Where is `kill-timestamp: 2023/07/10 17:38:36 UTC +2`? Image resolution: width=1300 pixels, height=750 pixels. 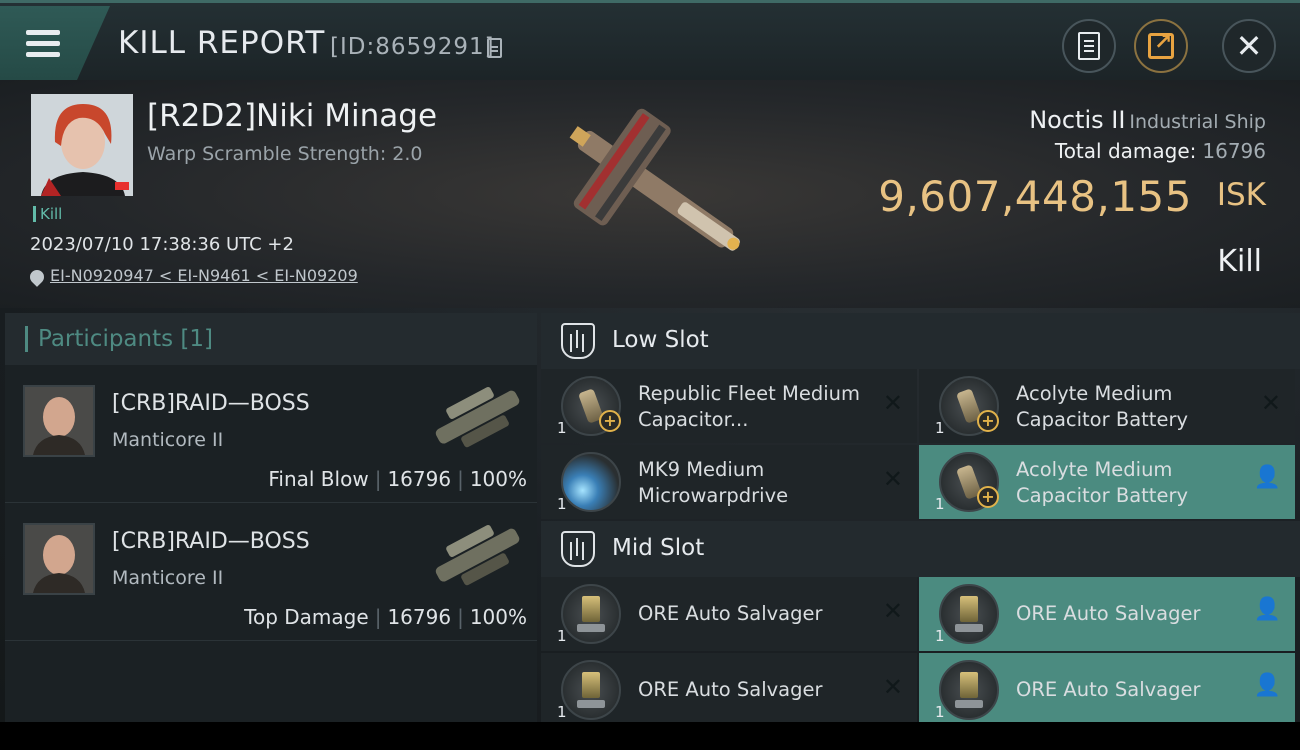 kill-timestamp: 2023/07/10 17:38:36 UTC +2 is located at coordinates (162, 244).